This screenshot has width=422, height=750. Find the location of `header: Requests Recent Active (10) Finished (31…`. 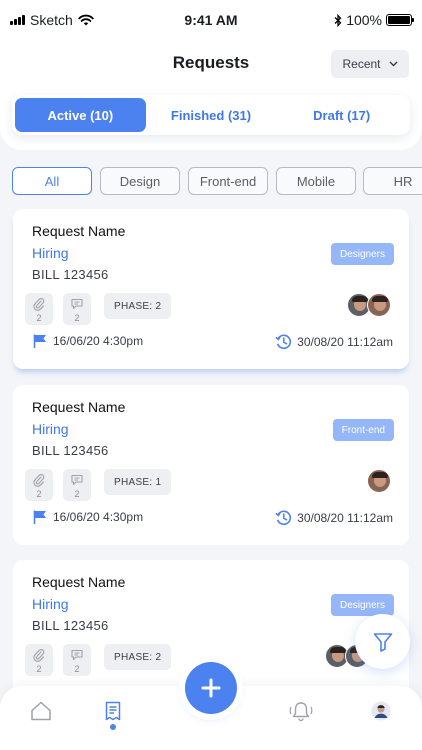

header: Requests Recent Active (10) Finished (31… is located at coordinates (211, 95).